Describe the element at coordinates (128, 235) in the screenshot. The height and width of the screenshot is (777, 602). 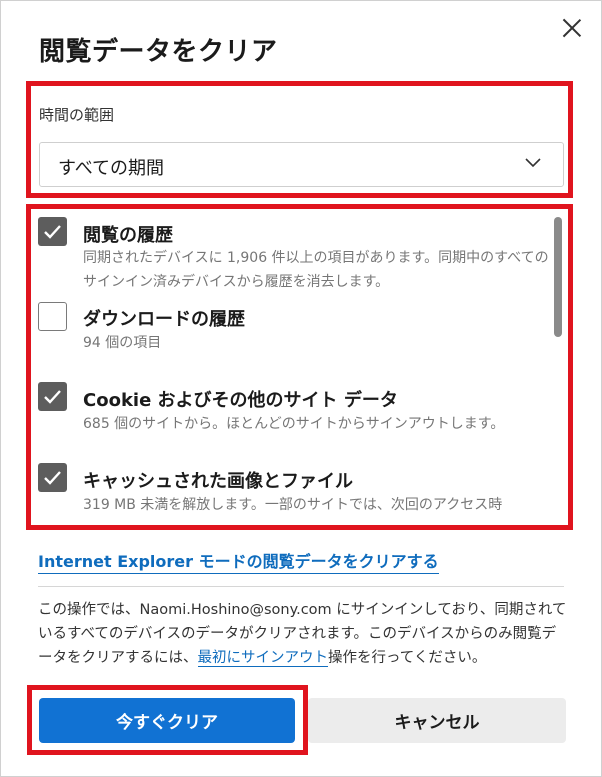
I see `item-title: 閲覧の履歴` at that location.